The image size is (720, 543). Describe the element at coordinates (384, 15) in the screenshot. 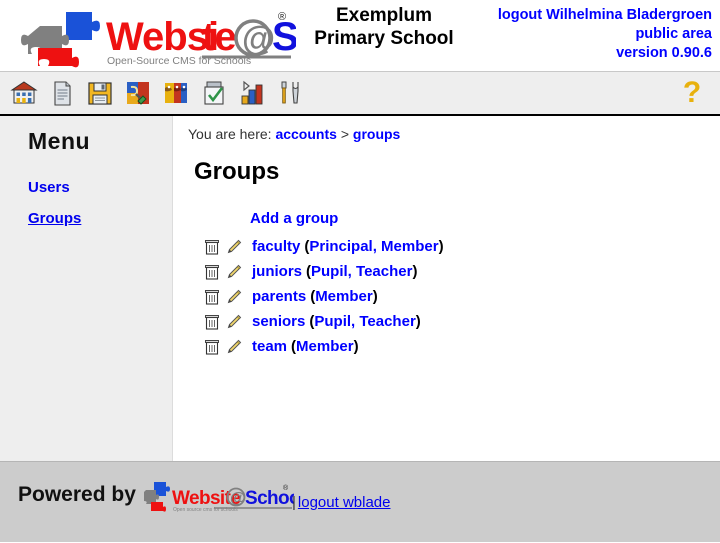

I see `school-name-line1: Exemplum` at that location.